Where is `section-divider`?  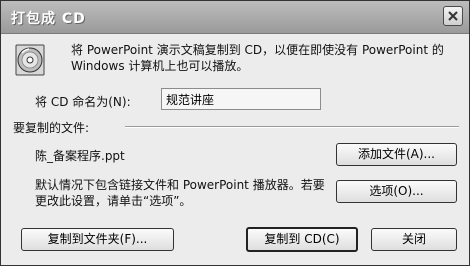
section-divider is located at coordinates (292, 127).